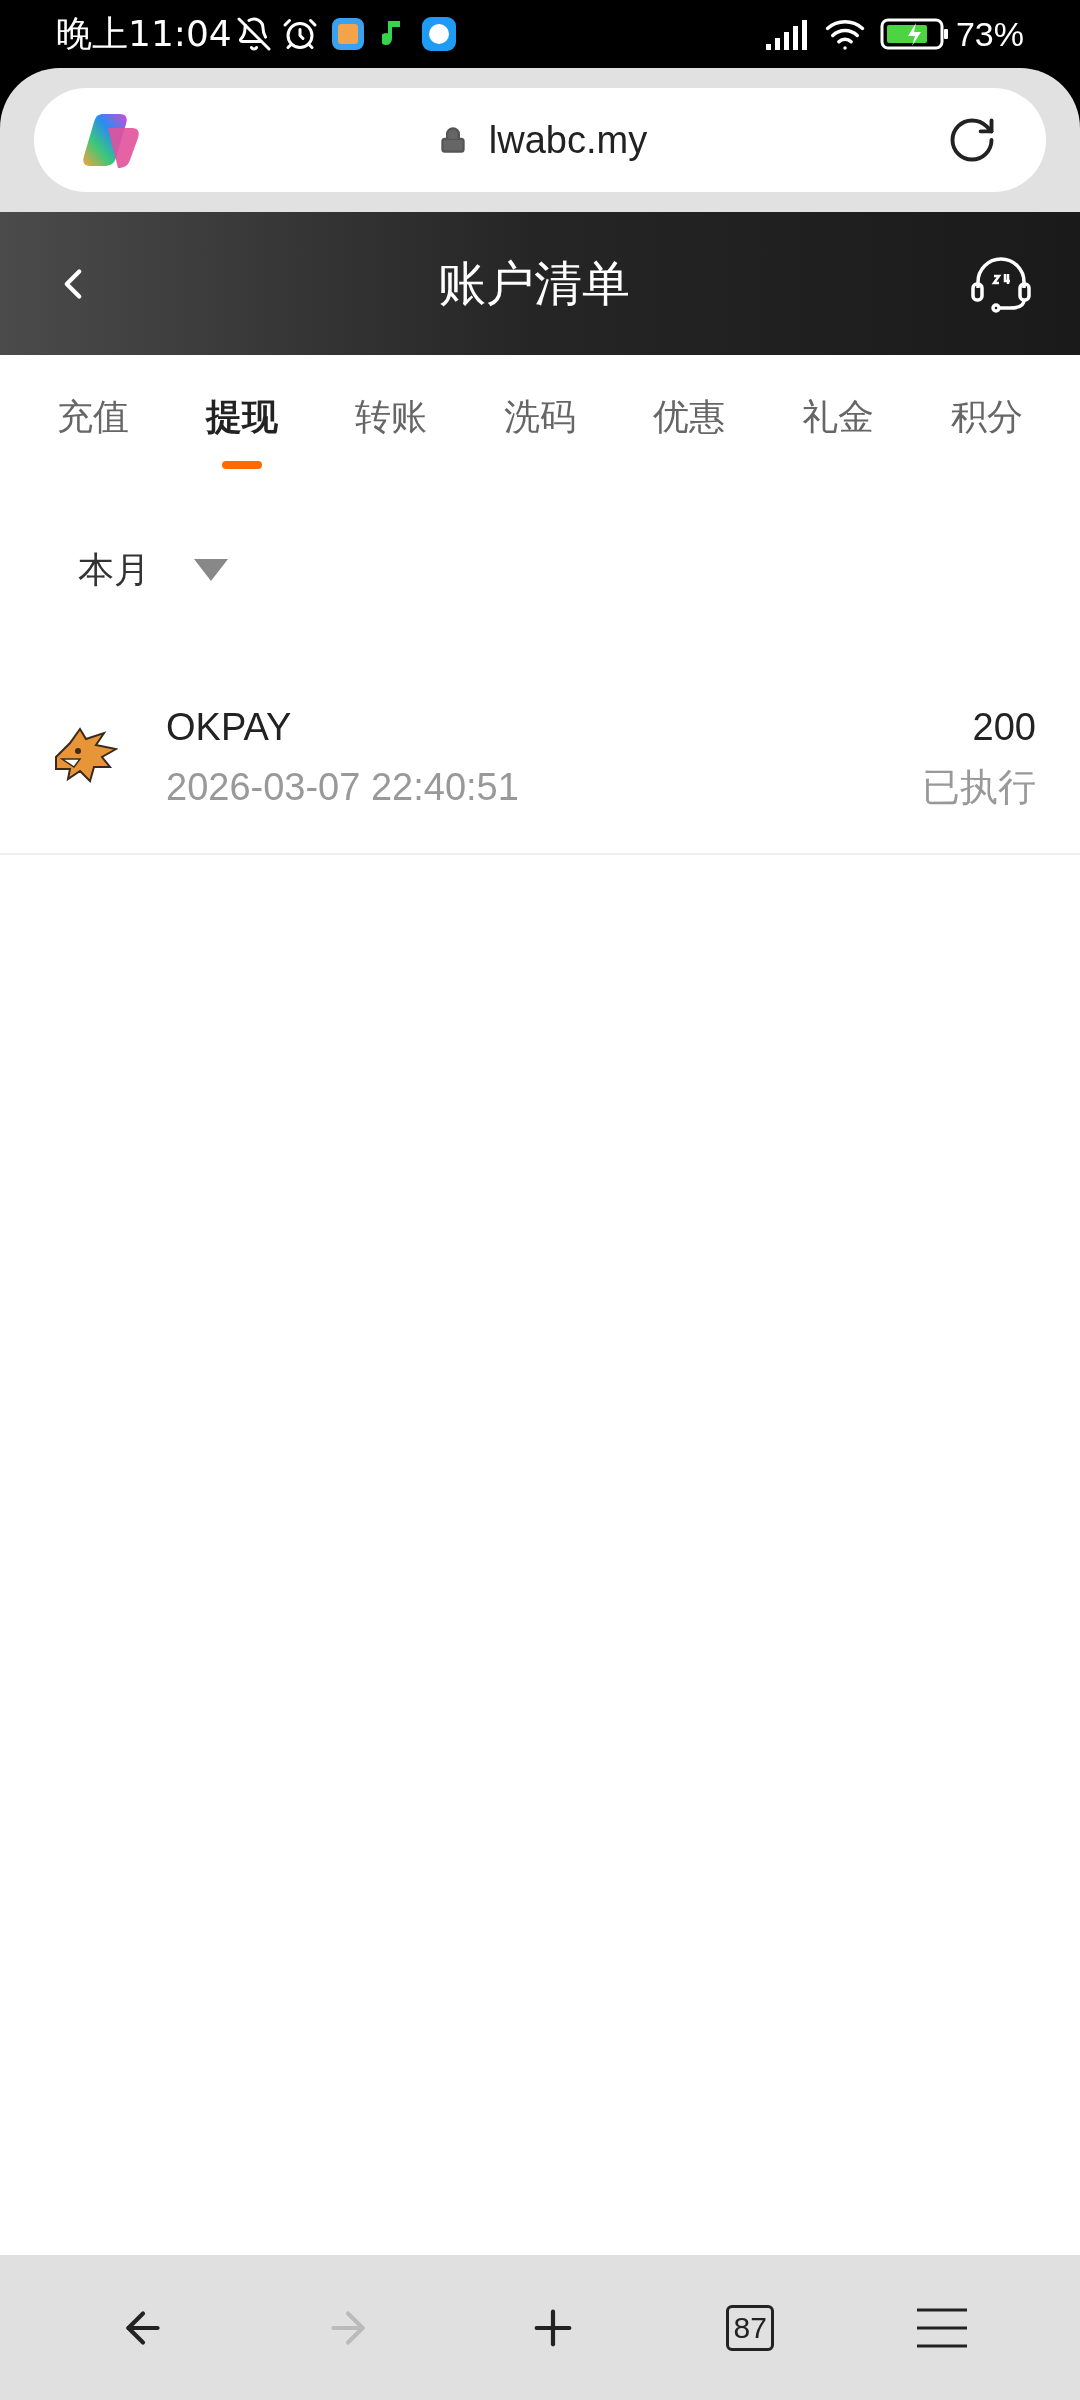 This screenshot has height=2400, width=1080. What do you see at coordinates (534, 283) in the screenshot?
I see `page-title: 账户清单` at bounding box center [534, 283].